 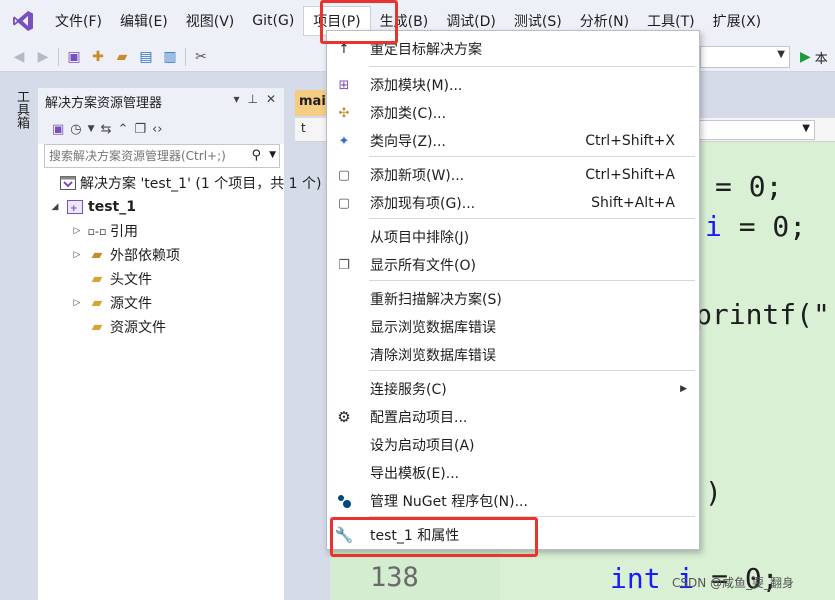 What do you see at coordinates (513, 354) in the screenshot?
I see `menu-item-clear-browse-errors: 清除浏览数据库错误` at bounding box center [513, 354].